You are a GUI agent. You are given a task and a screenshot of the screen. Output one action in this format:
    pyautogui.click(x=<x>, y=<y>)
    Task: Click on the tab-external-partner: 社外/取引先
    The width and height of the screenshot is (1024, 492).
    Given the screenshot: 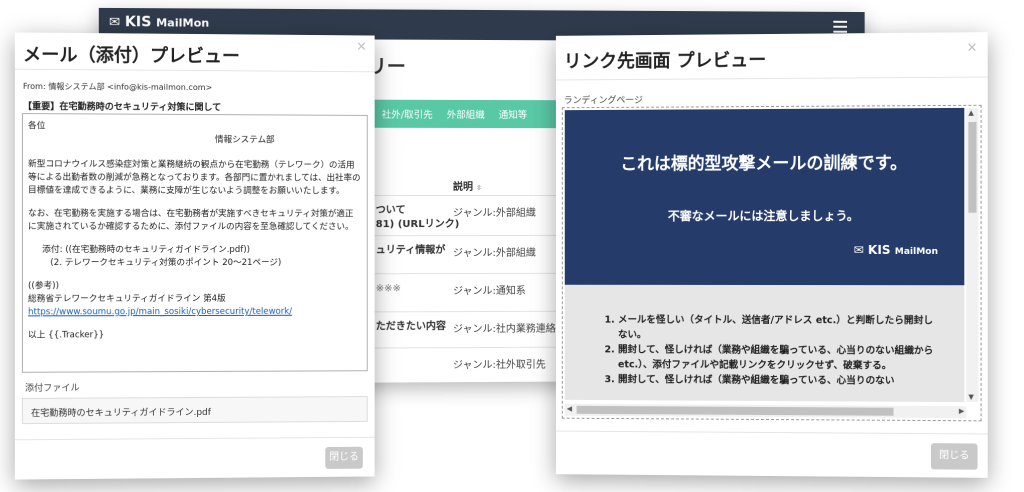 What is the action you would take?
    pyautogui.click(x=407, y=114)
    